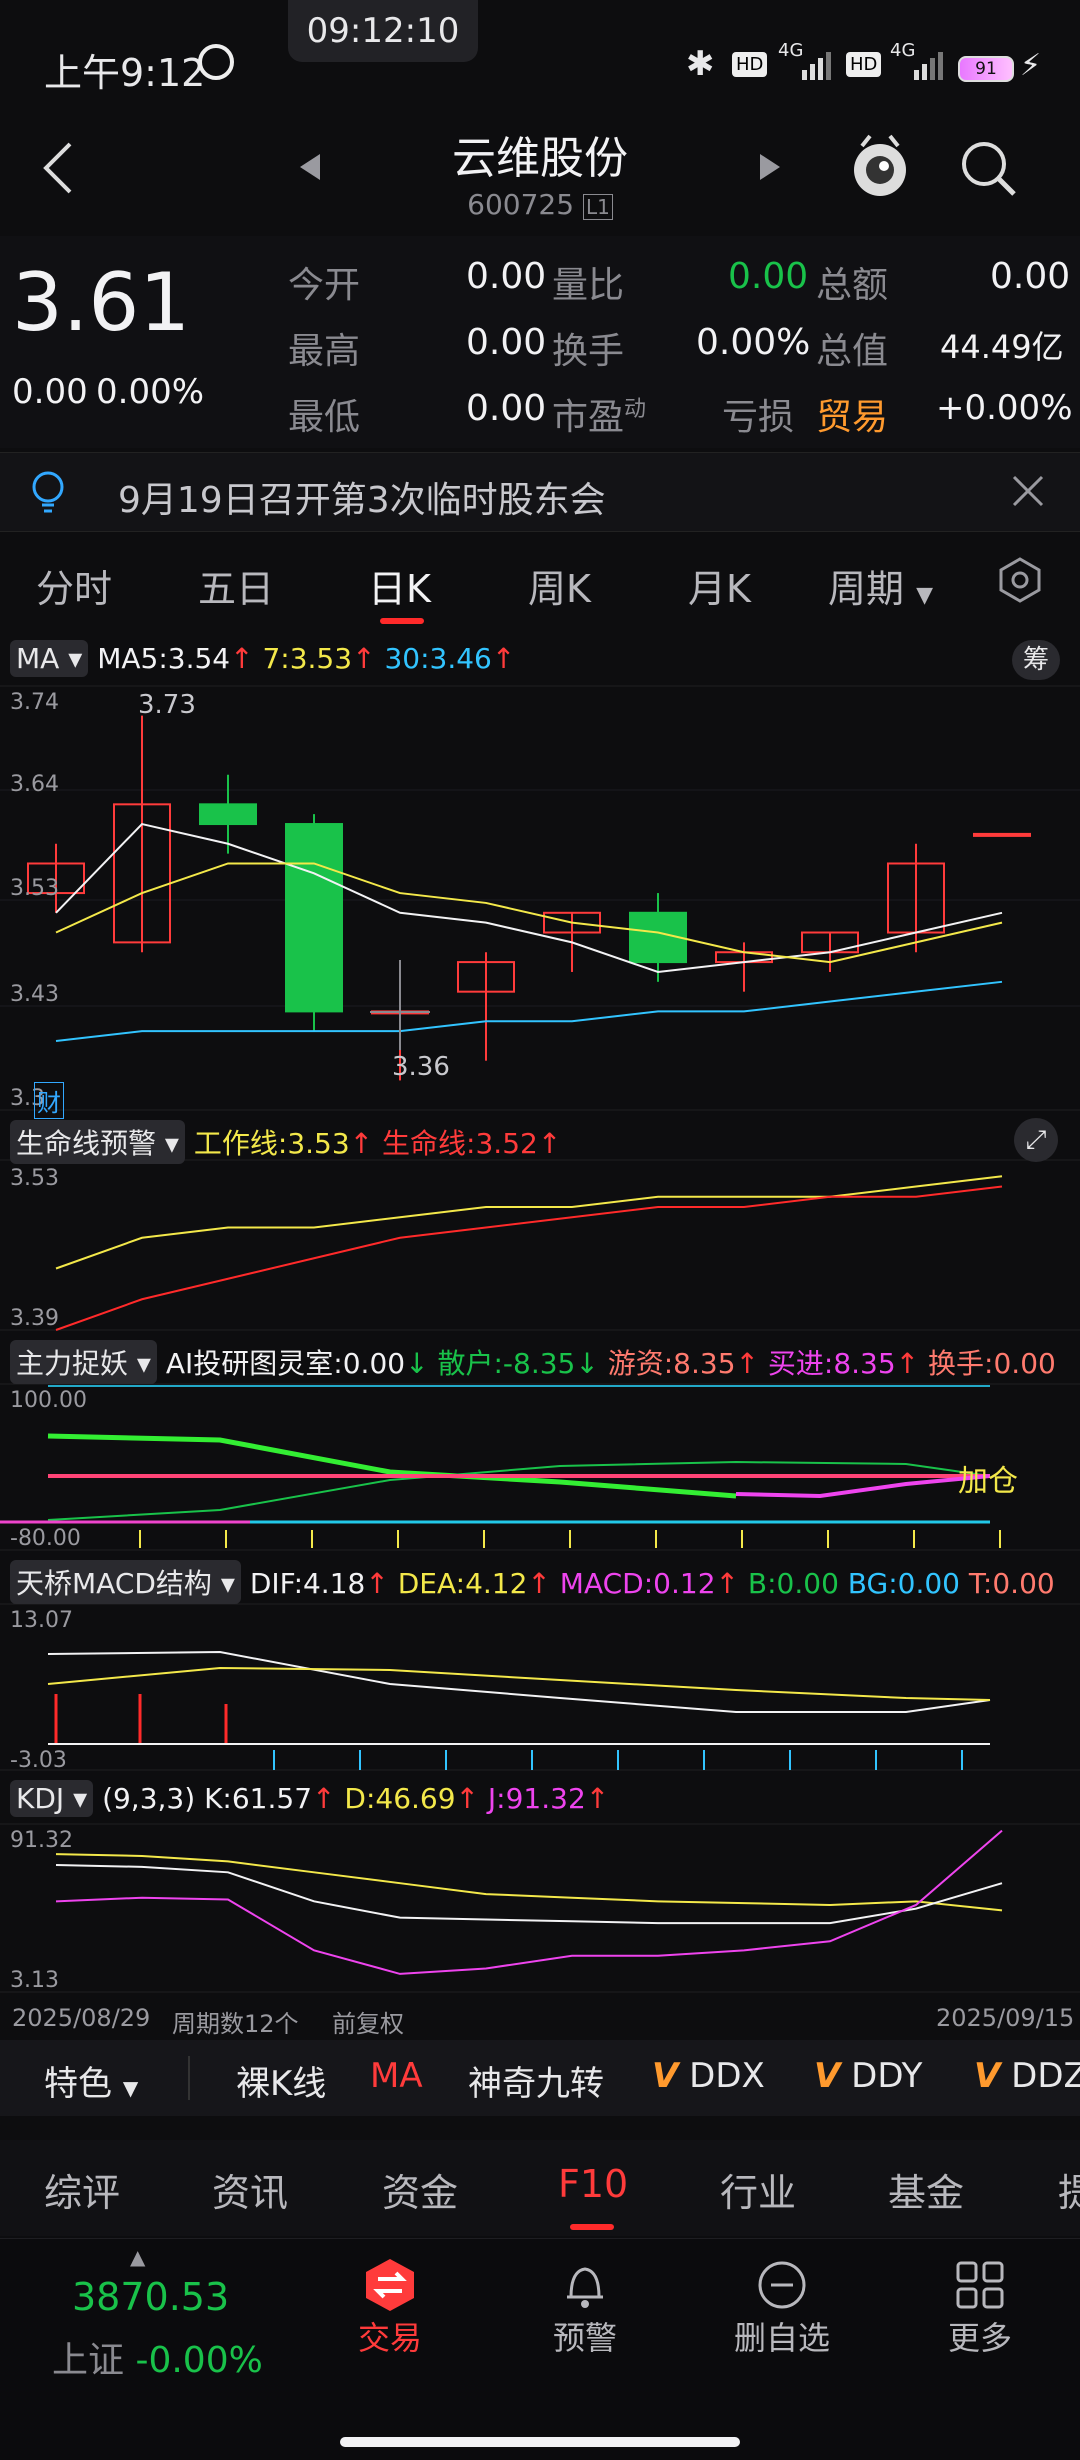 This screenshot has width=1080, height=2460. I want to click on main-force-line, so click(392, 1466).